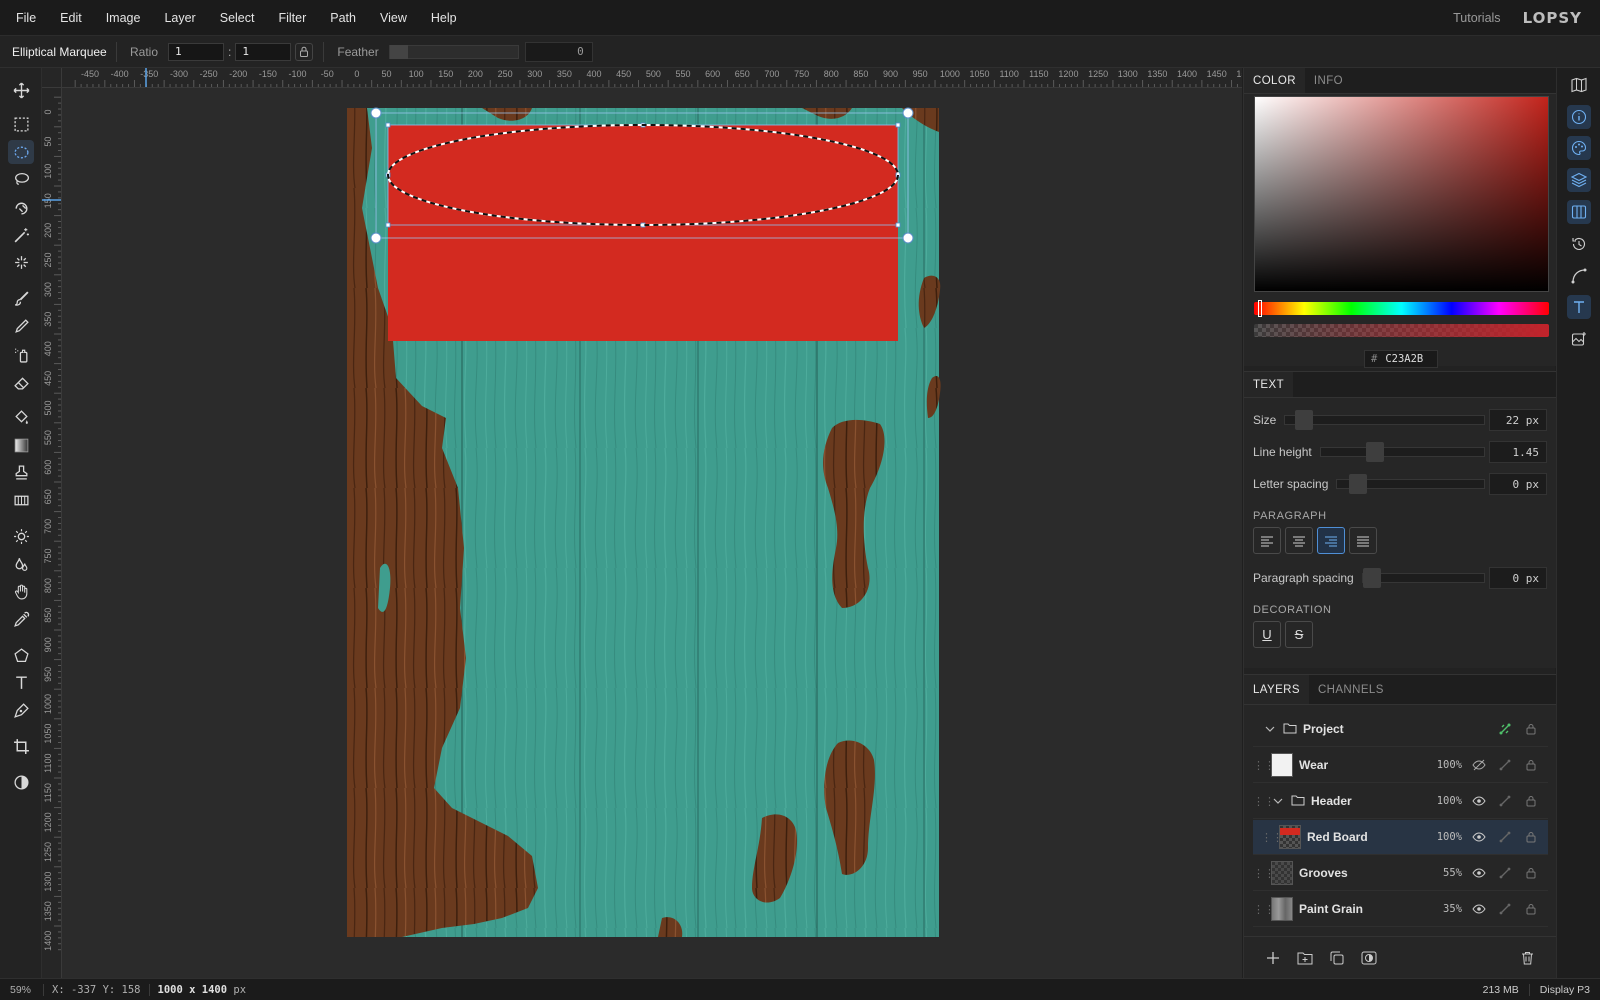 The width and height of the screenshot is (1600, 1000). I want to click on menu-file: File, so click(24, 18).